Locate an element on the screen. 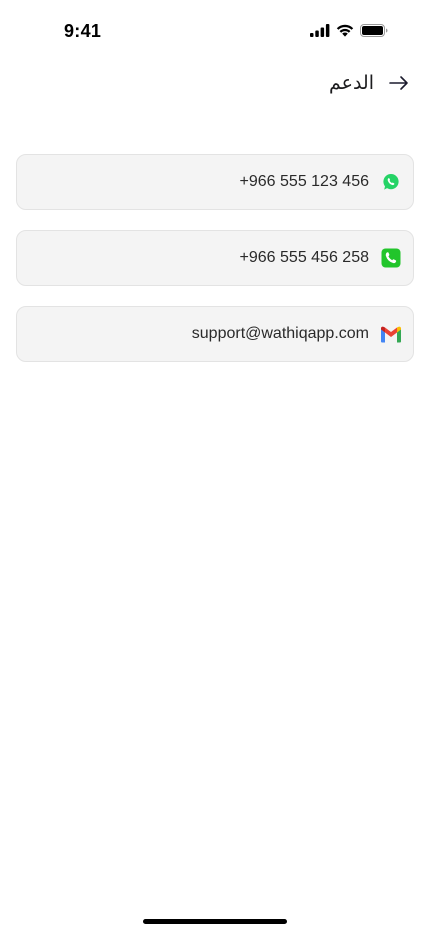 This screenshot has height=932, width=430. arrow-right-icon is located at coordinates (398, 83).